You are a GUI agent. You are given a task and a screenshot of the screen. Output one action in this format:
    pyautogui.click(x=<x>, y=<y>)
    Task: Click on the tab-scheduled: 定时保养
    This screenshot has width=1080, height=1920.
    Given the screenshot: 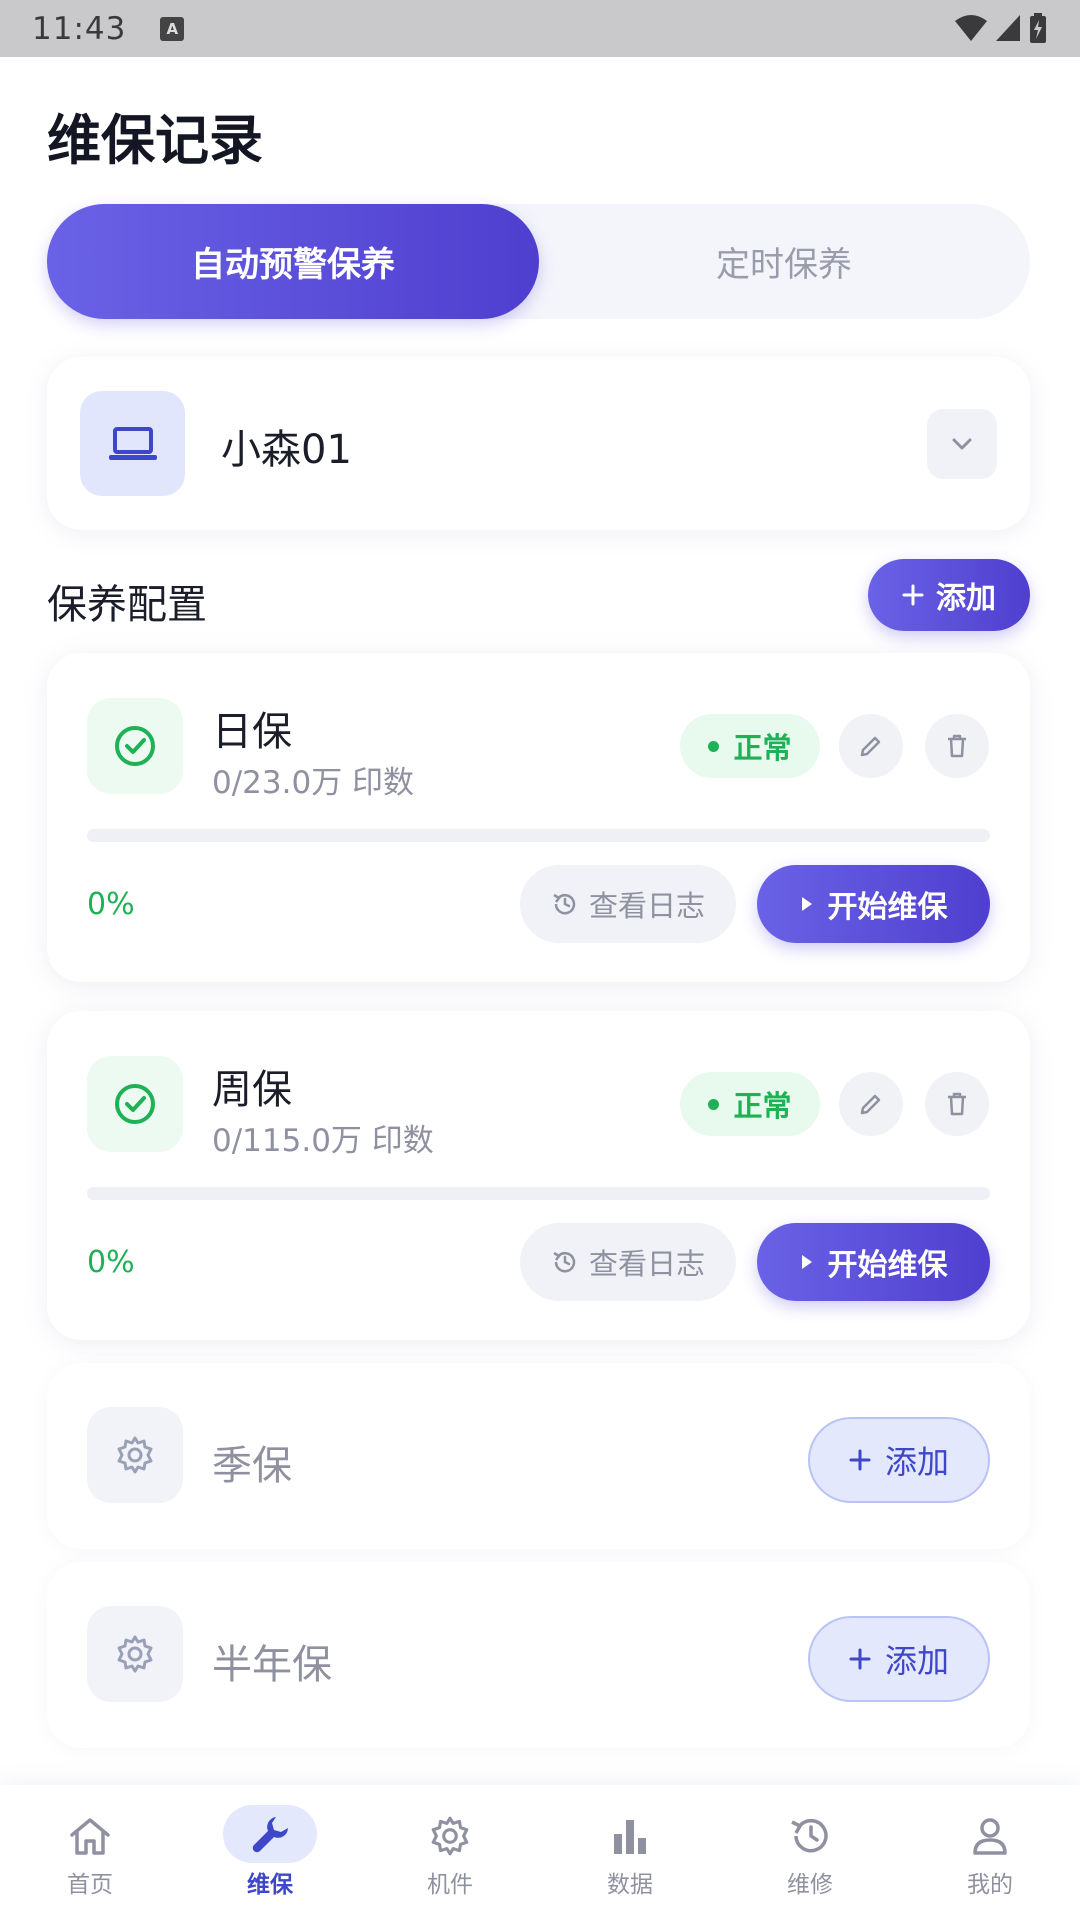 What is the action you would take?
    pyautogui.click(x=784, y=261)
    